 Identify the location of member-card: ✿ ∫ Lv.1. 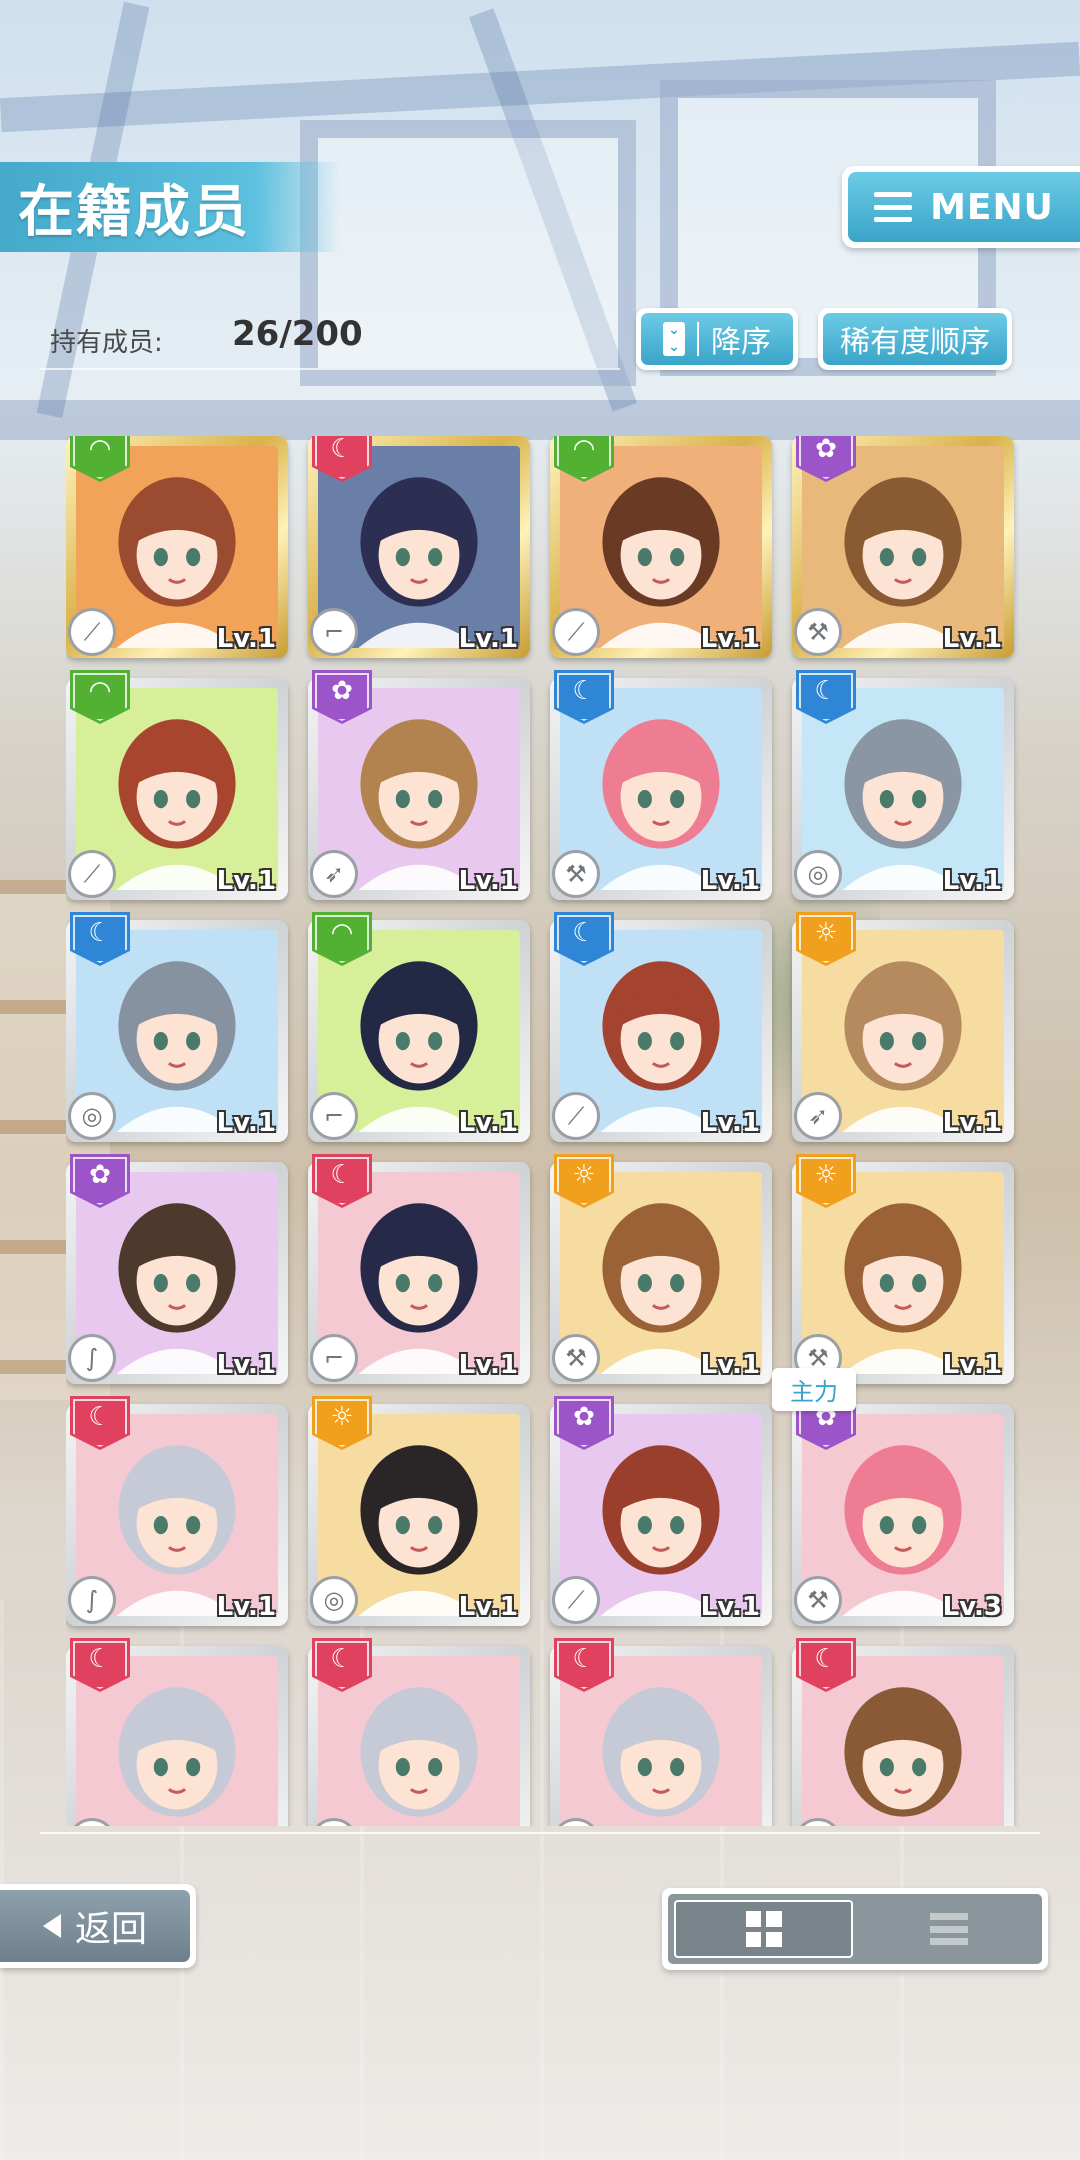
(177, 1269).